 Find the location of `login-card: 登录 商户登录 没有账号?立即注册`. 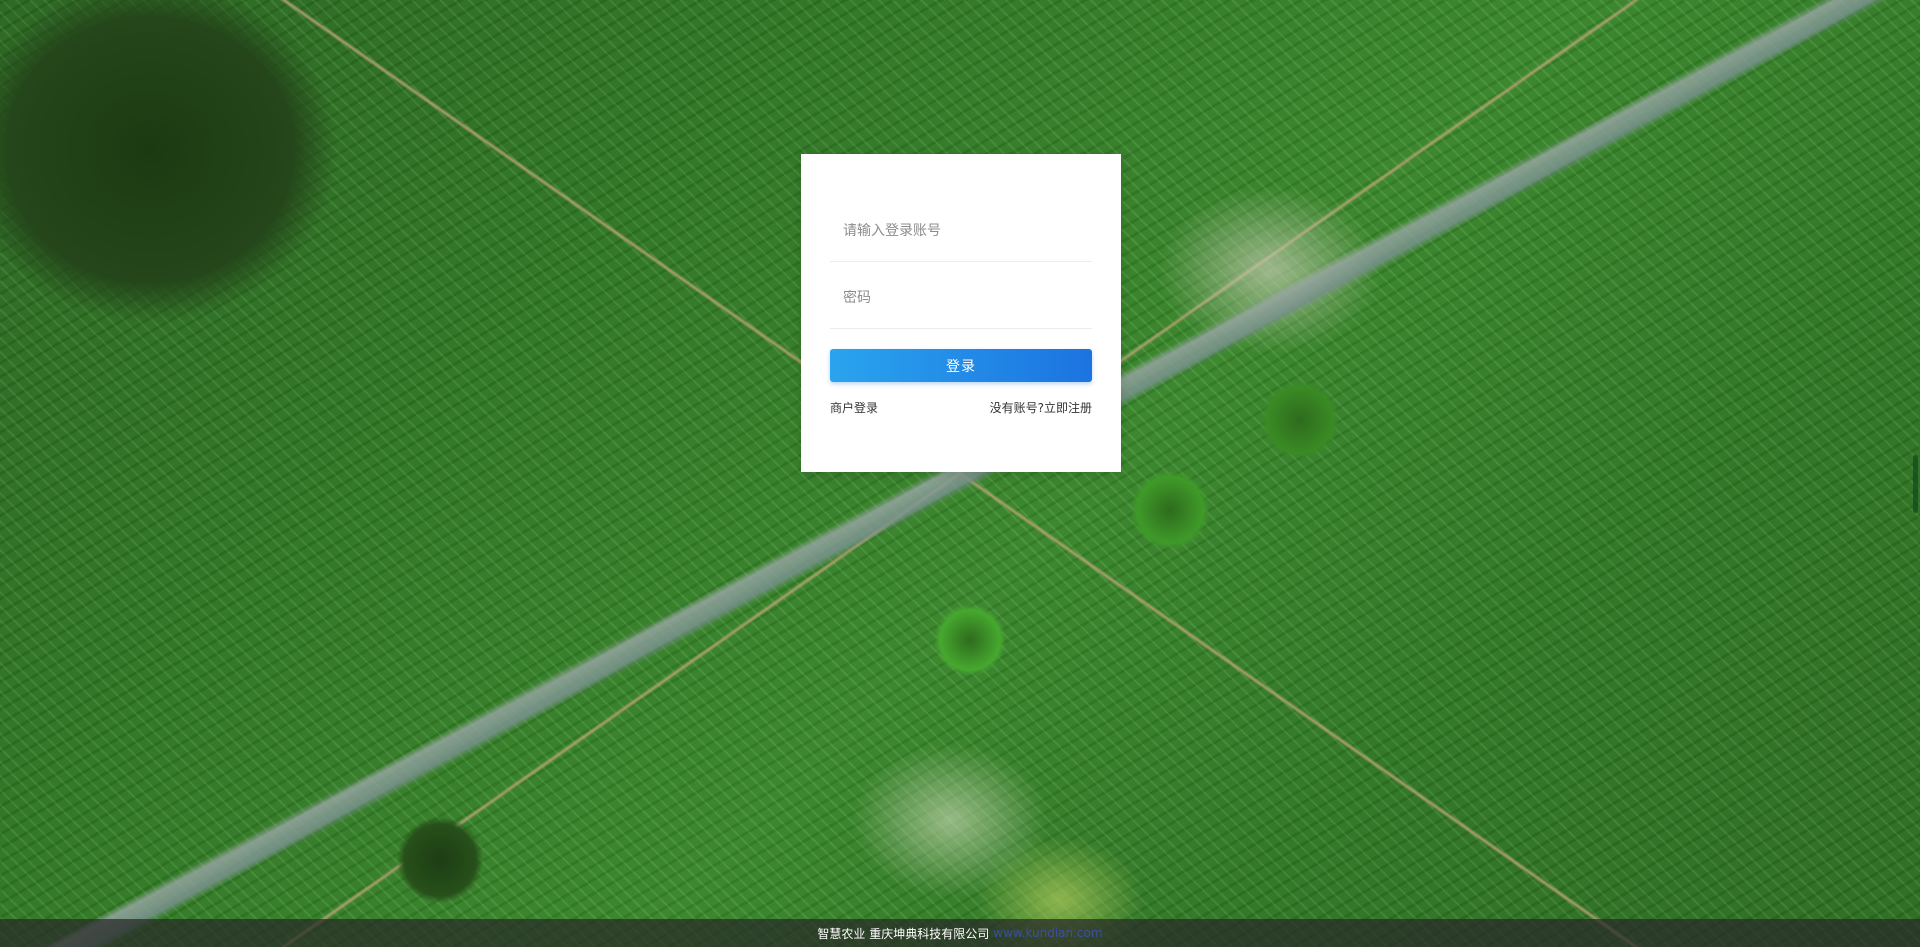

login-card: 登录 商户登录 没有账号?立即注册 is located at coordinates (961, 313).